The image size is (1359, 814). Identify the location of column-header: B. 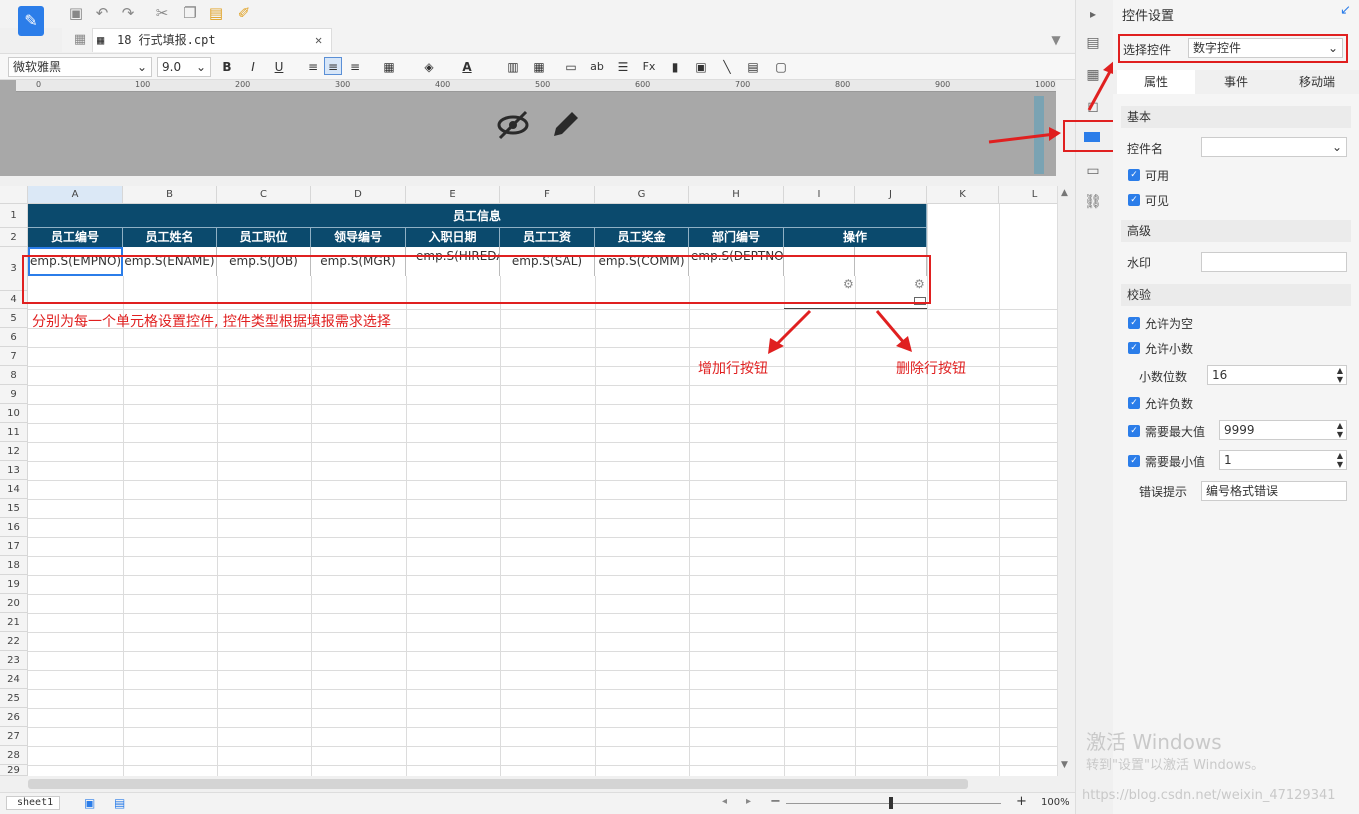
(170, 195).